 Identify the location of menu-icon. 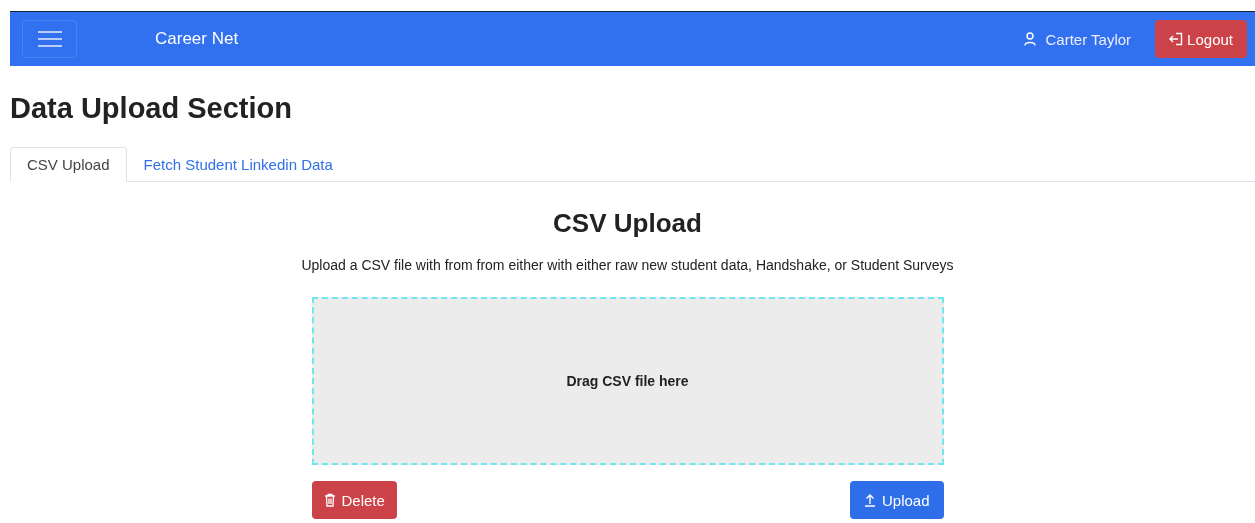
(49, 39).